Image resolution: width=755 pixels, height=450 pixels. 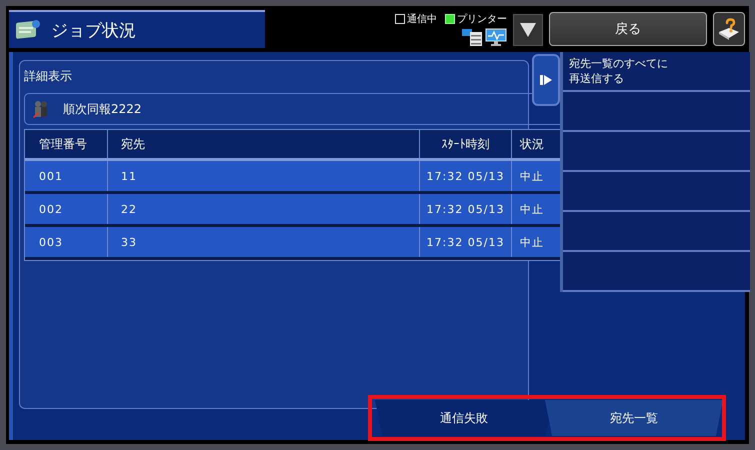 I want to click on table-cell: 002, so click(x=66, y=209).